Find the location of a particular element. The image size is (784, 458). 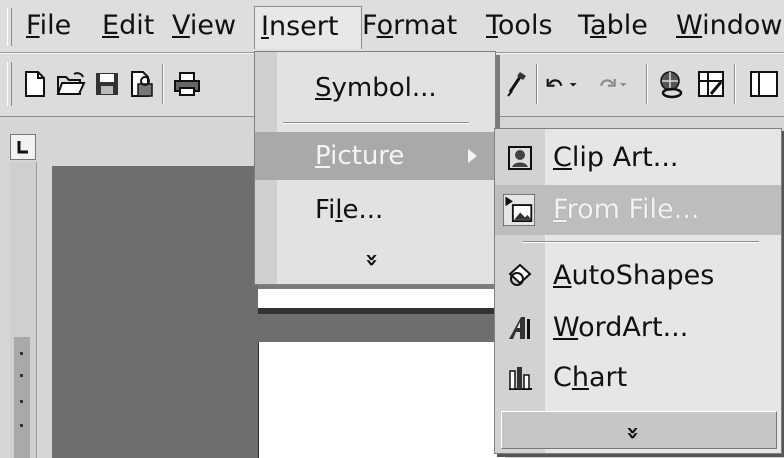

print-icon is located at coordinates (187, 84).